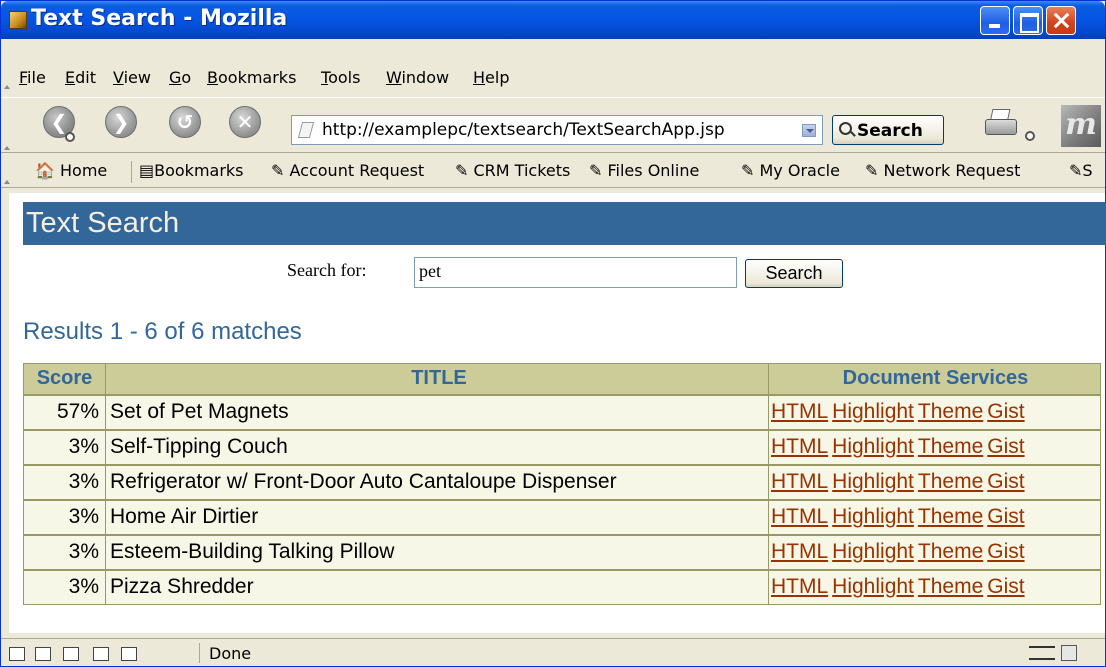 The width and height of the screenshot is (1106, 667). What do you see at coordinates (64, 411) in the screenshot?
I see `score-cell: 57%` at bounding box center [64, 411].